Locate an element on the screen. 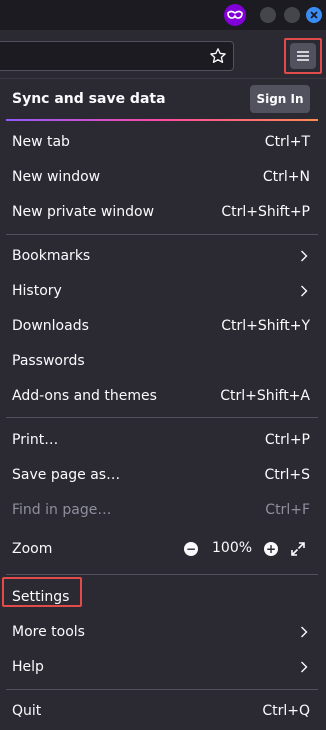 The width and height of the screenshot is (326, 730). menu-item-print: Print… Ctrl+P is located at coordinates (163, 440).